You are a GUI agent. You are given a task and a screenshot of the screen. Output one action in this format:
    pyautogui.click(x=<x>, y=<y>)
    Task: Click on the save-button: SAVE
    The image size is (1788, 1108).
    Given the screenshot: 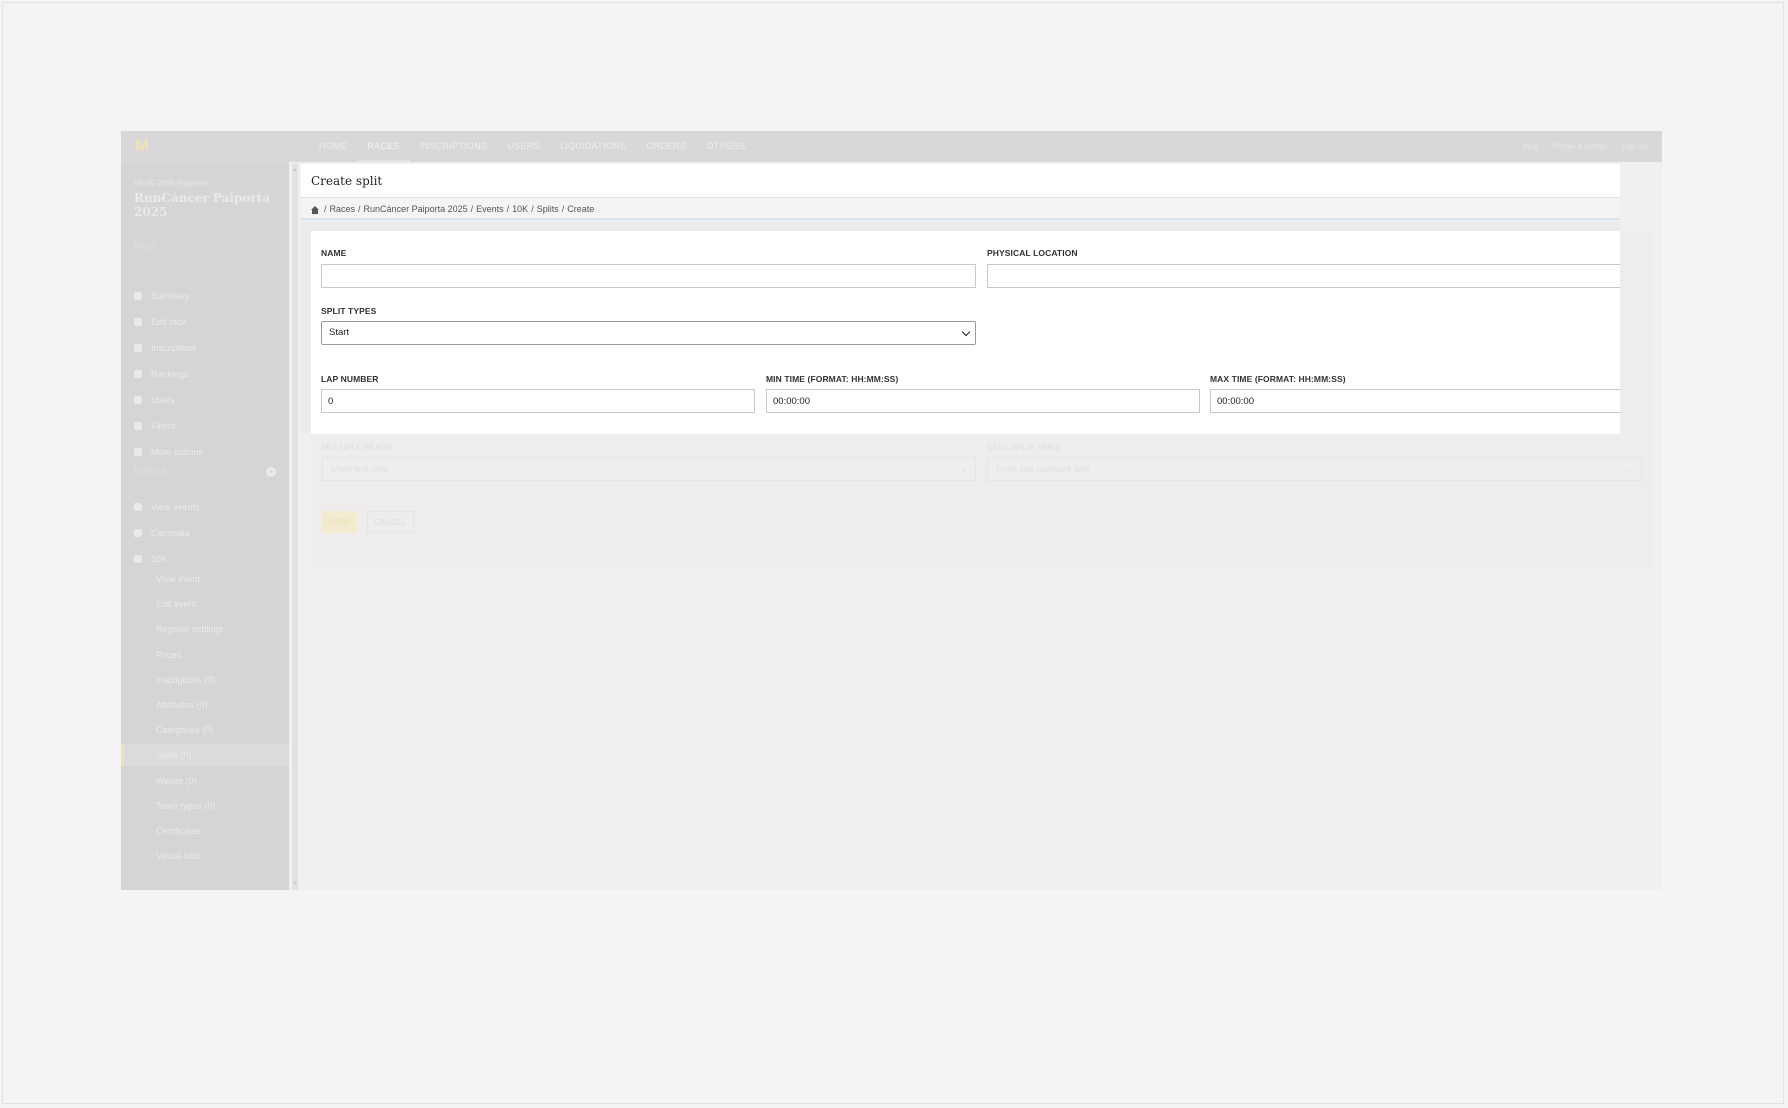 What is the action you would take?
    pyautogui.click(x=339, y=522)
    